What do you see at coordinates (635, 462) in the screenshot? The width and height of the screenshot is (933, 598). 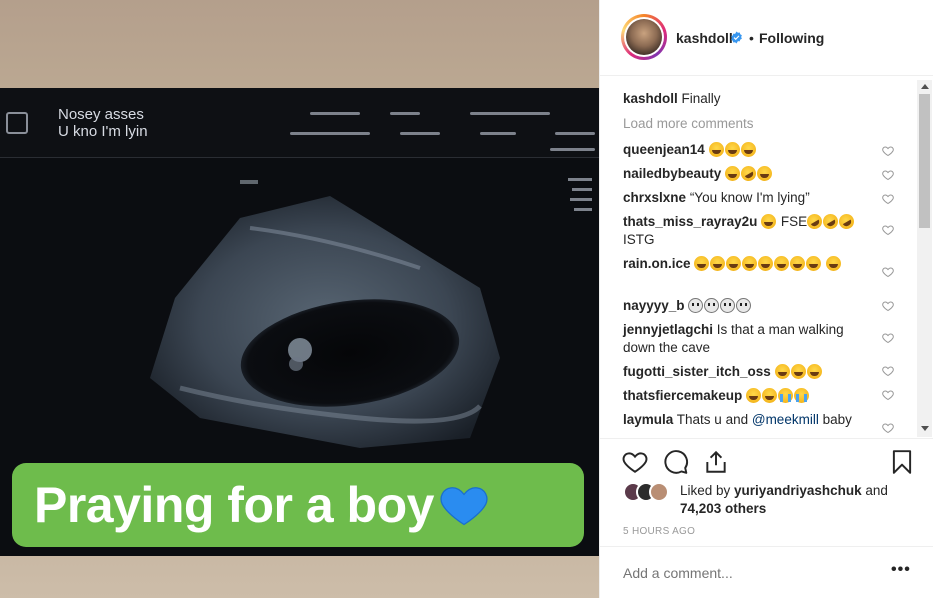 I see `like-heart-icon` at bounding box center [635, 462].